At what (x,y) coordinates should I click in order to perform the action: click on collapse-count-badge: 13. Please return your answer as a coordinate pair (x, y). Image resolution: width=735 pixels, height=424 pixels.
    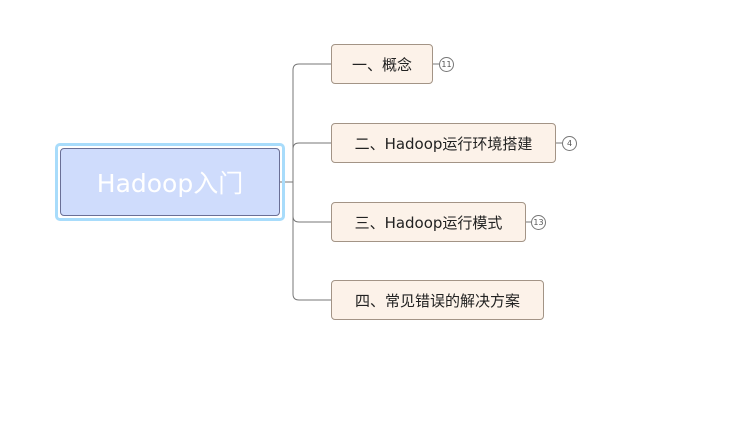
    Looking at the image, I should click on (538, 222).